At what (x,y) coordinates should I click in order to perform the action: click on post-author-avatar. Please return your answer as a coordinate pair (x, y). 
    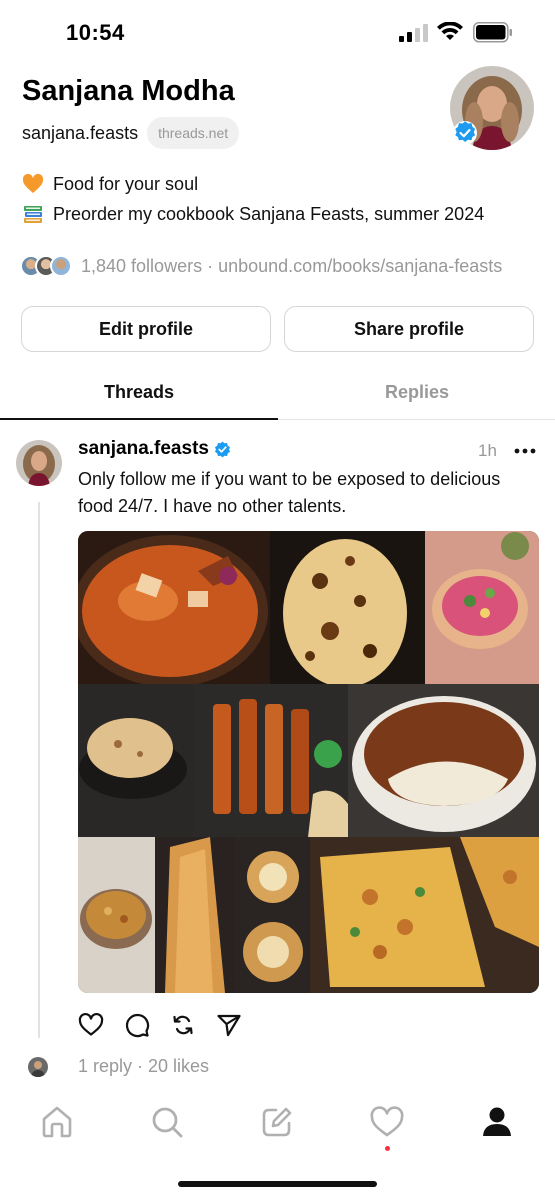
    Looking at the image, I should click on (39, 463).